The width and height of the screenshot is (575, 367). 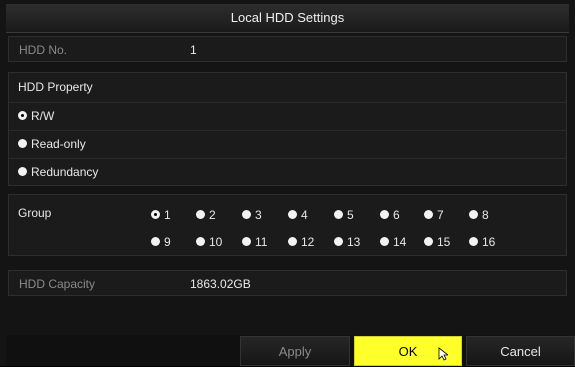 I want to click on property-option-label: Read-only, so click(x=58, y=144).